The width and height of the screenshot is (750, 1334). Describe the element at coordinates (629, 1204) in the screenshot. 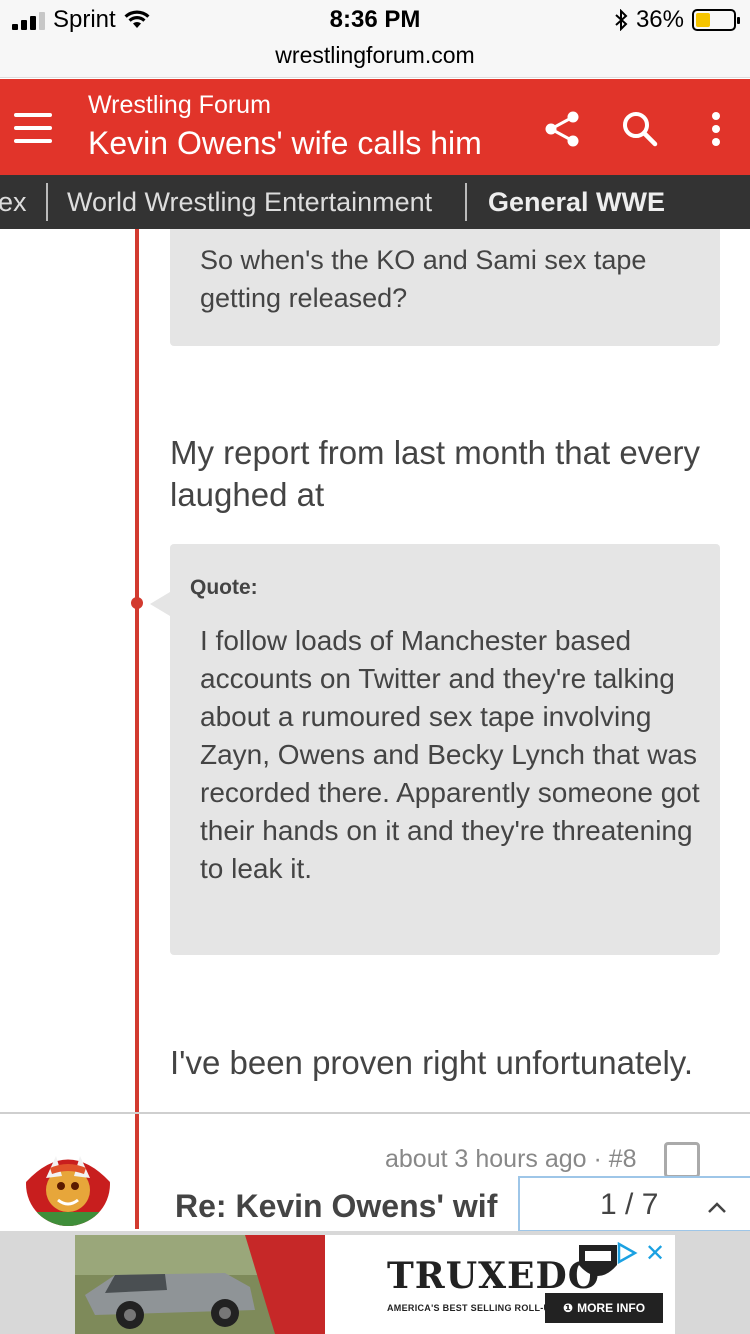

I see `page-count: 1 / 7` at that location.